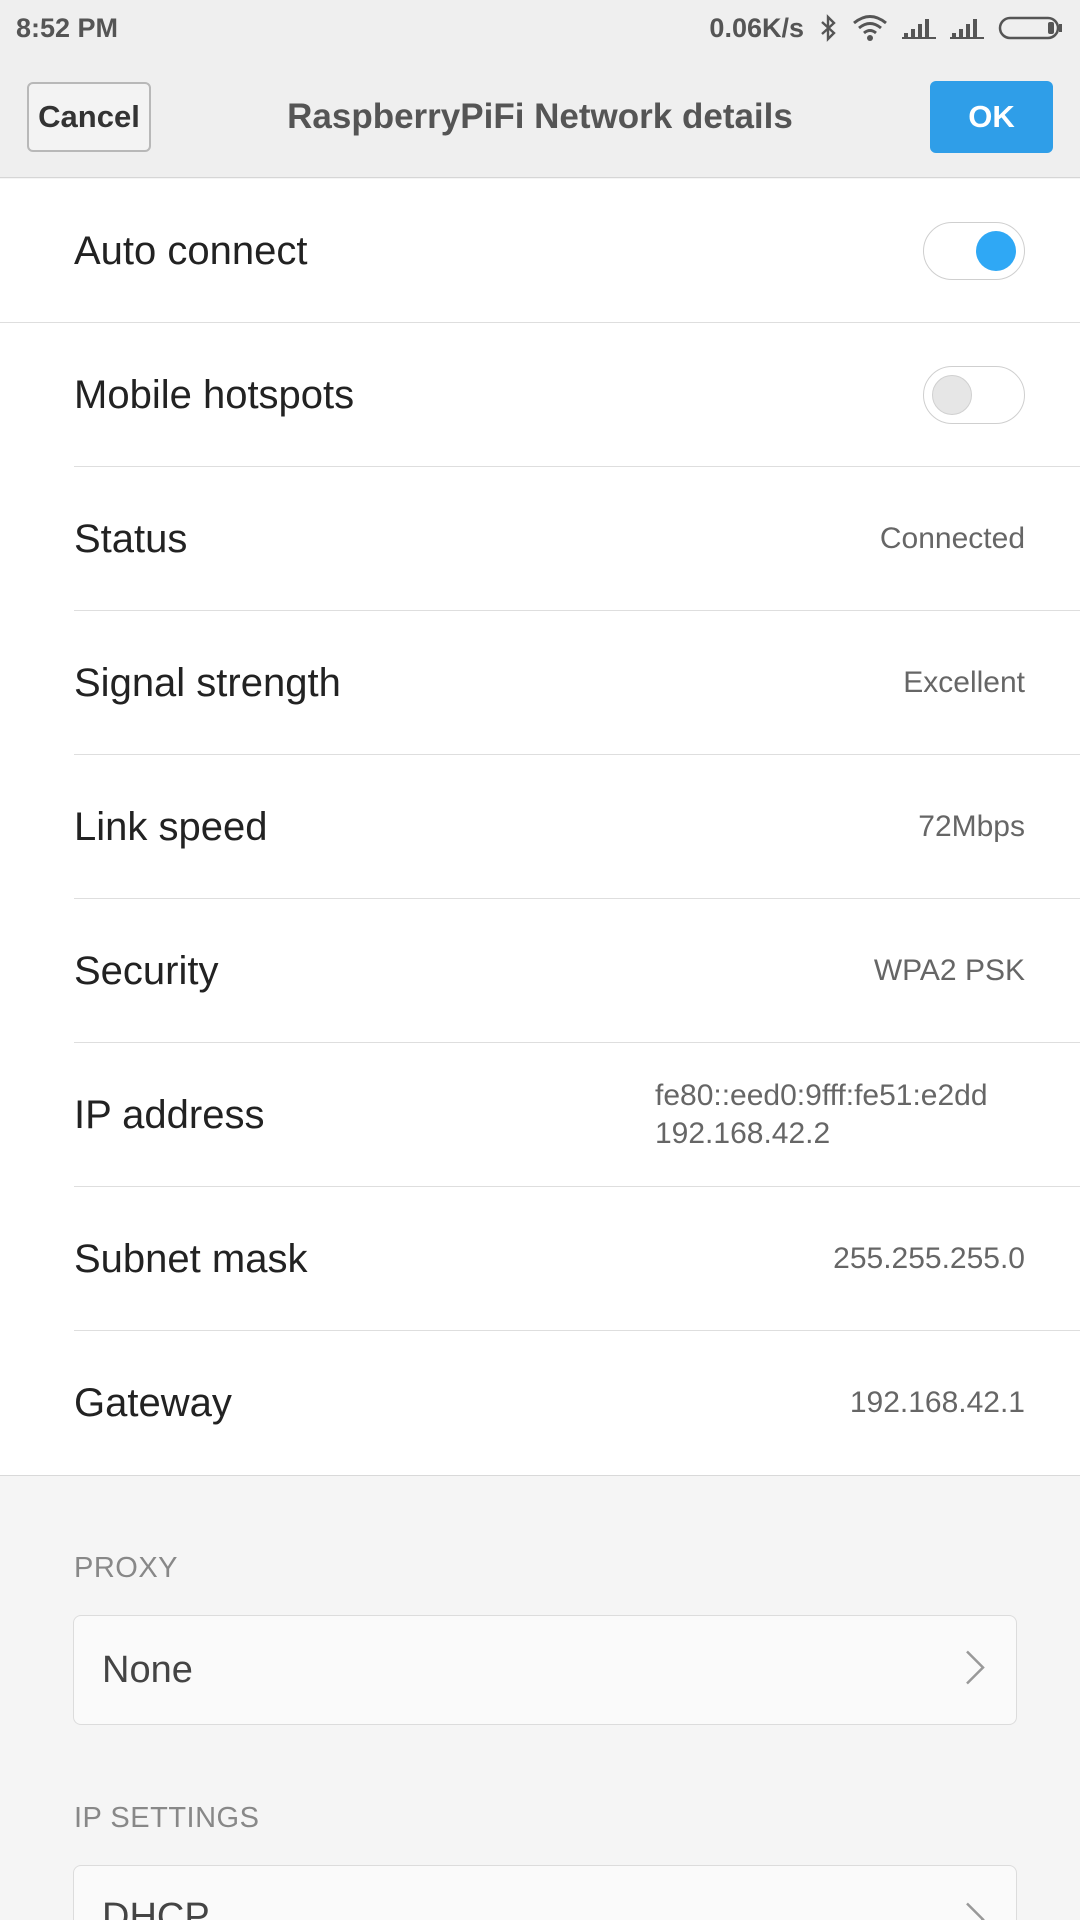 The width and height of the screenshot is (1080, 1920). I want to click on ip-settings-select: DHCP, so click(545, 1892).